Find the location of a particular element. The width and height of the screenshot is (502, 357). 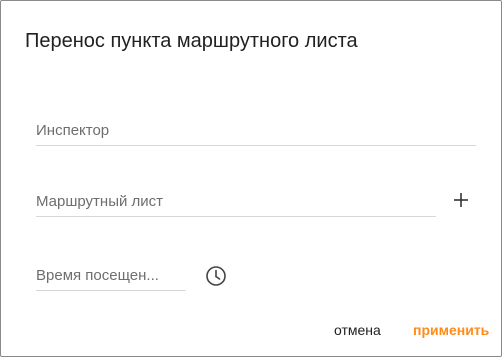

route-sheet-placeholder: Маршрутный лист is located at coordinates (100, 201).